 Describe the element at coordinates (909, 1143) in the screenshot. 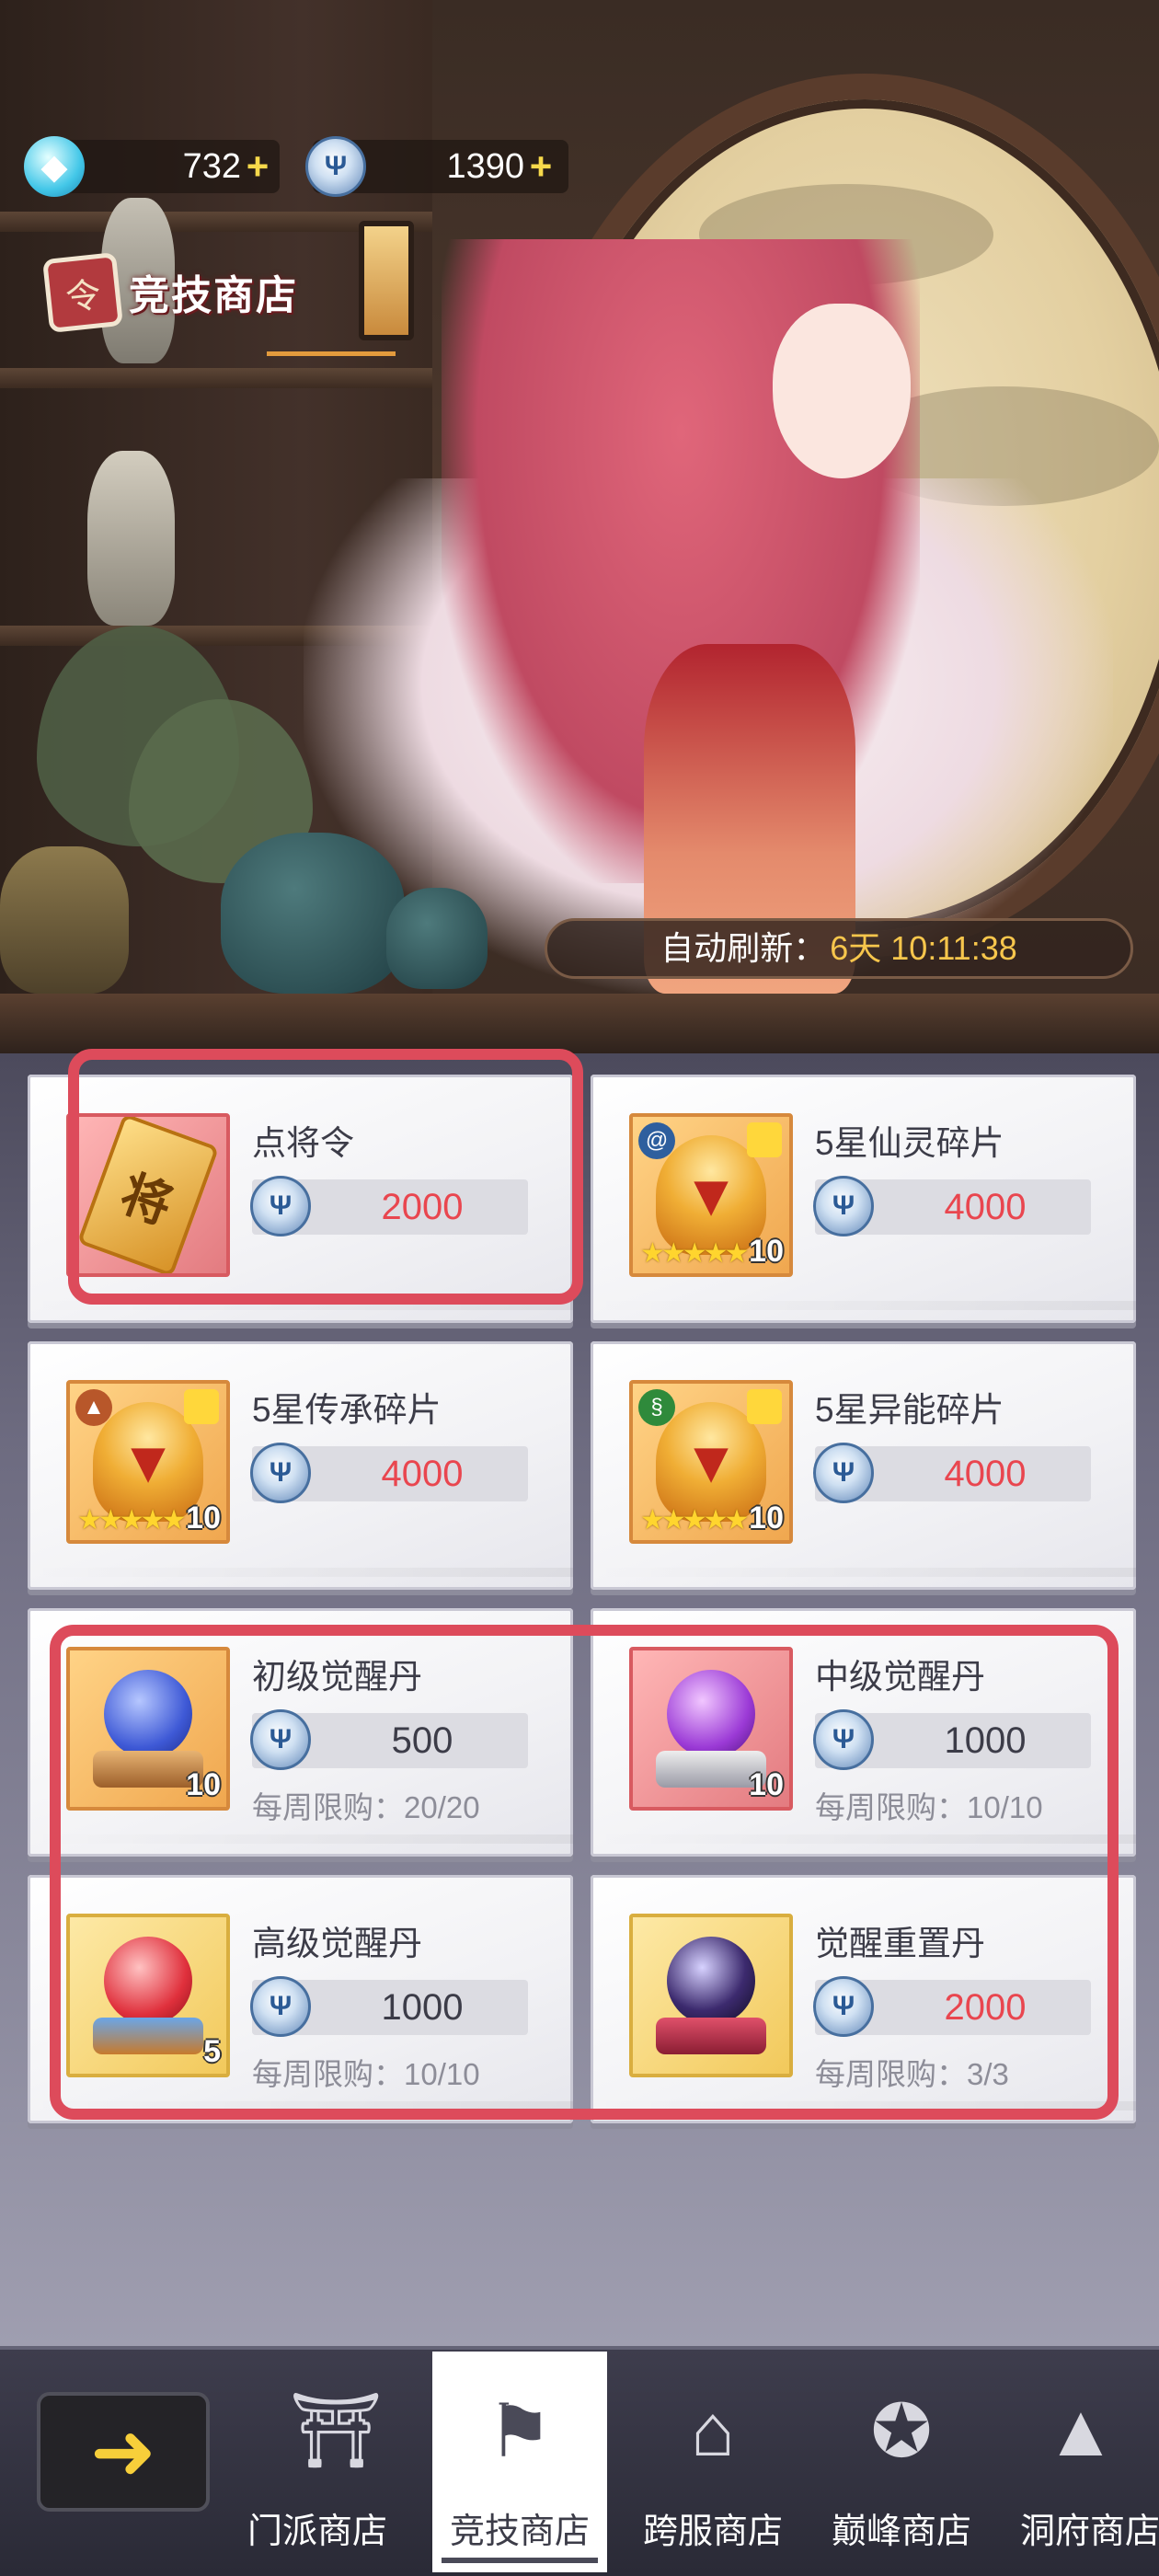

I see `item-name: 5星仙灵碎片` at that location.